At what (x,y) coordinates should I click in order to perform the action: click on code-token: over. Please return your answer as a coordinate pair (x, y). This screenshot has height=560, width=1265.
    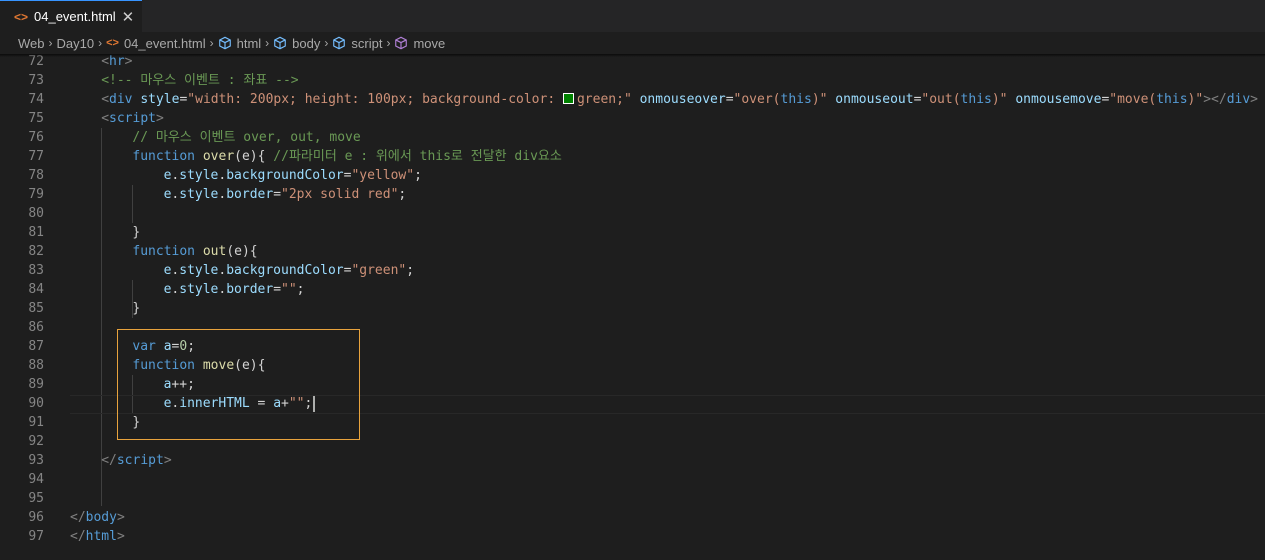
    Looking at the image, I should click on (218, 156).